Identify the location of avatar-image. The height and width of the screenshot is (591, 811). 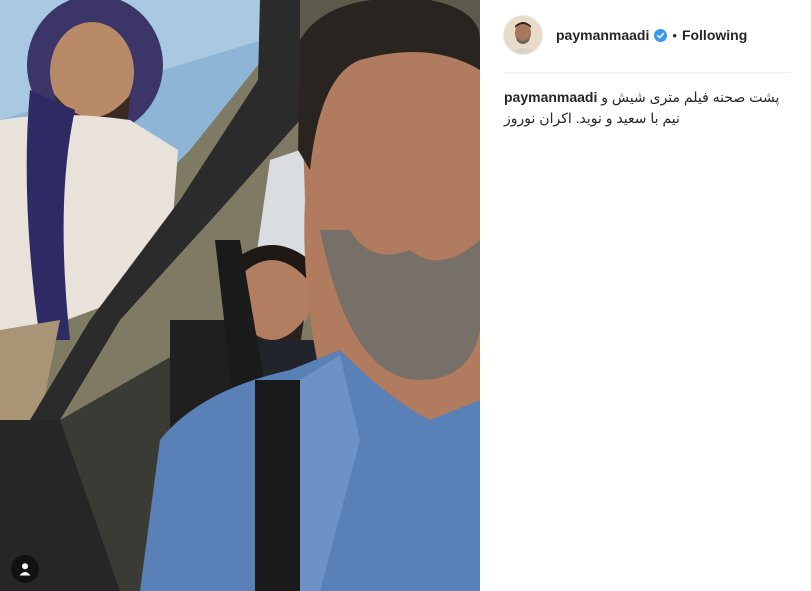
(523, 35).